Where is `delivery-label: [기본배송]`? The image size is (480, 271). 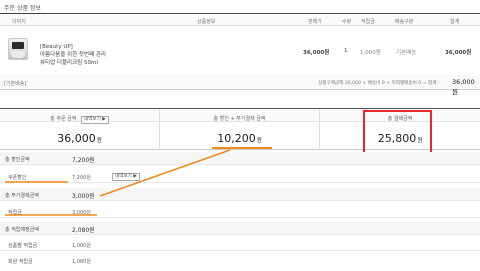
delivery-label: [기본배송] is located at coordinates (15, 84).